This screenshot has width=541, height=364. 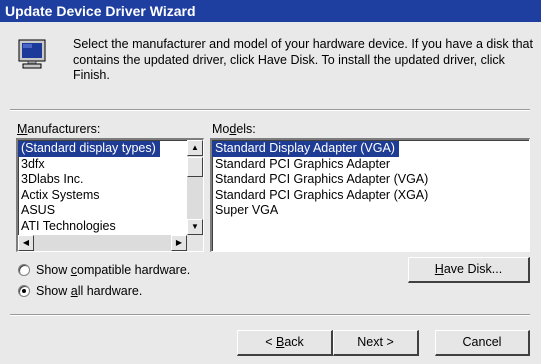 What do you see at coordinates (195, 187) in the screenshot?
I see `vertical-scrollbar: ▲ ▼` at bounding box center [195, 187].